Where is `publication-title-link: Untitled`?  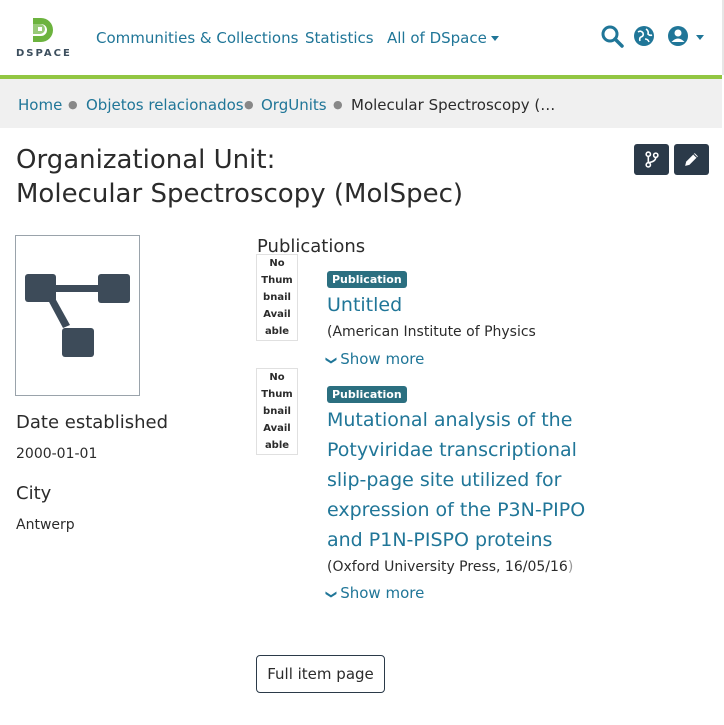
publication-title-link: Untitled is located at coordinates (472, 305).